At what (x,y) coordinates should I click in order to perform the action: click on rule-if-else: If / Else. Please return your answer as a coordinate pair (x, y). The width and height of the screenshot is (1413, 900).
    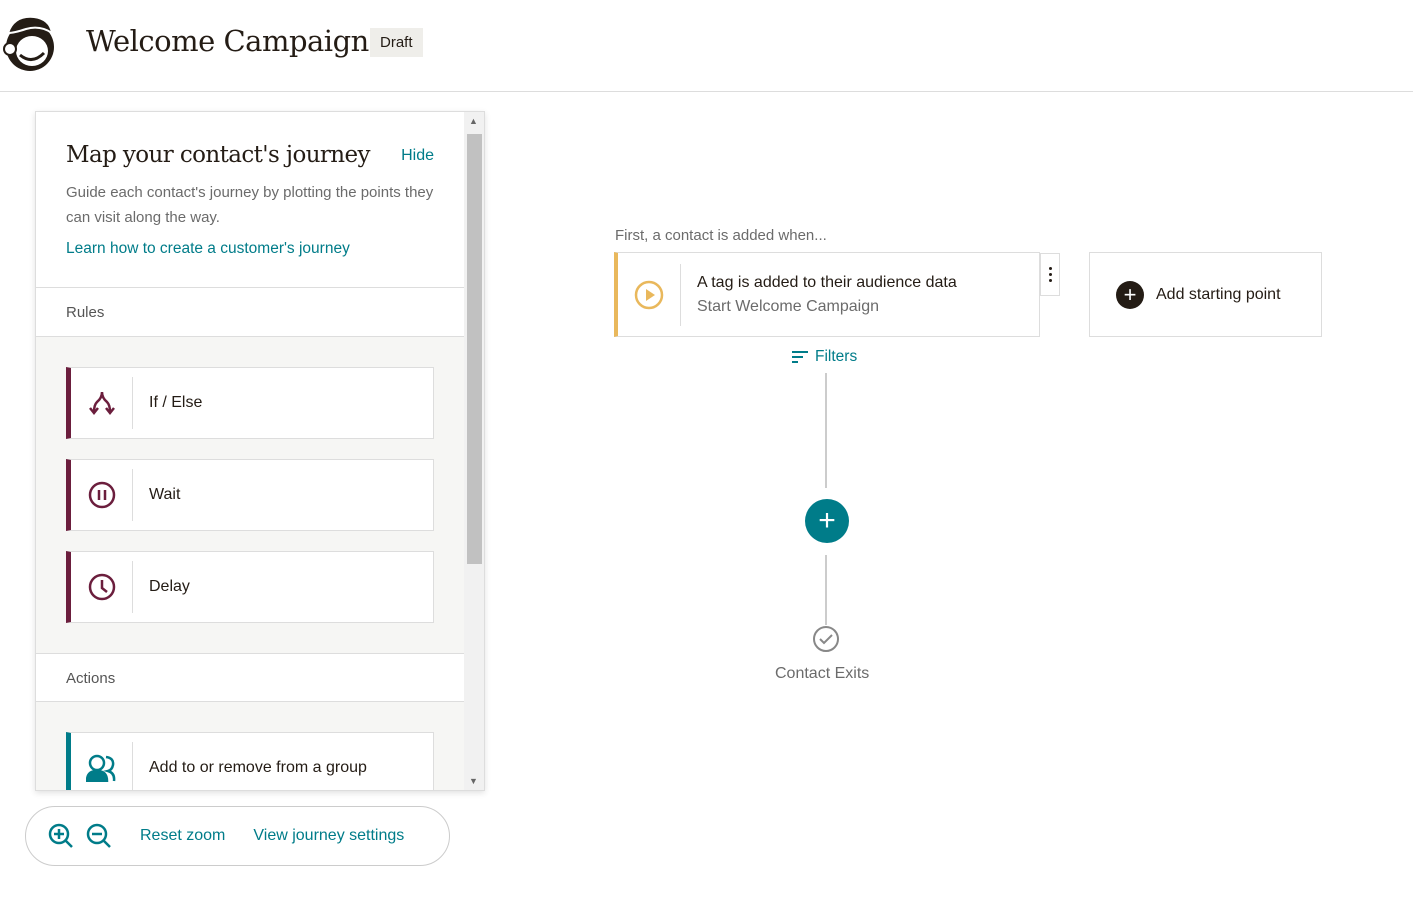
    Looking at the image, I should click on (250, 403).